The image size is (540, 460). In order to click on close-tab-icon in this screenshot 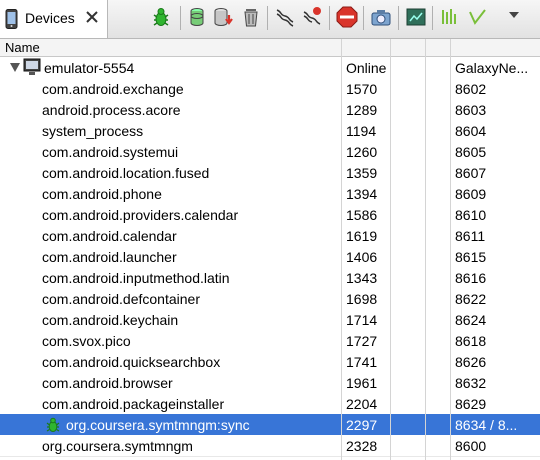, I will do `click(92, 17)`.